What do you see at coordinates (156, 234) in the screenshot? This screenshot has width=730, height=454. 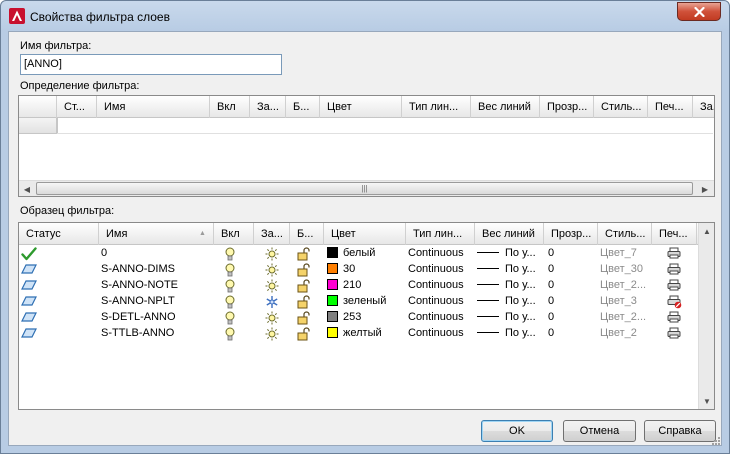 I see `prev-col-1: Имя` at bounding box center [156, 234].